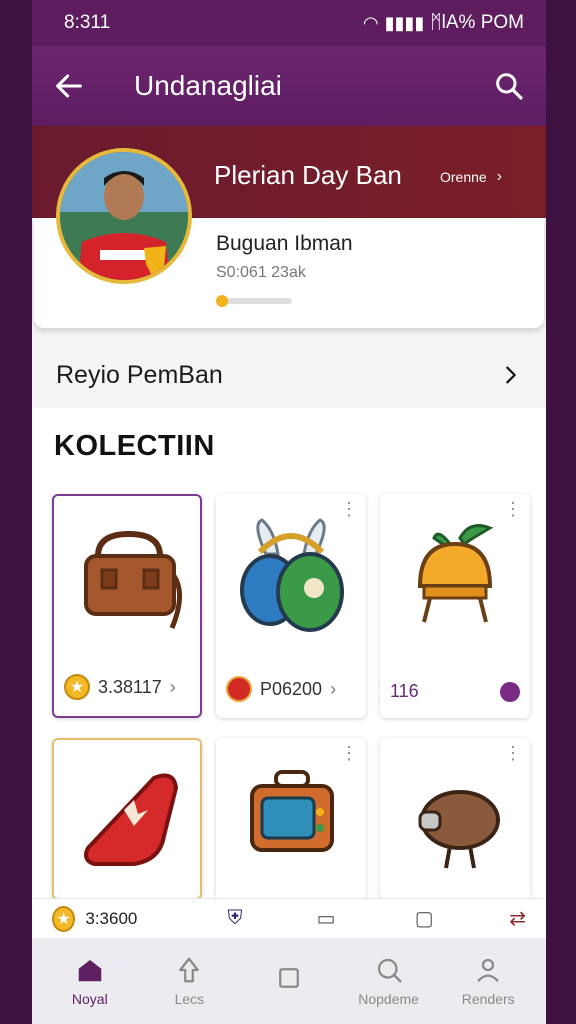  I want to click on suitcase-art, so click(291, 818).